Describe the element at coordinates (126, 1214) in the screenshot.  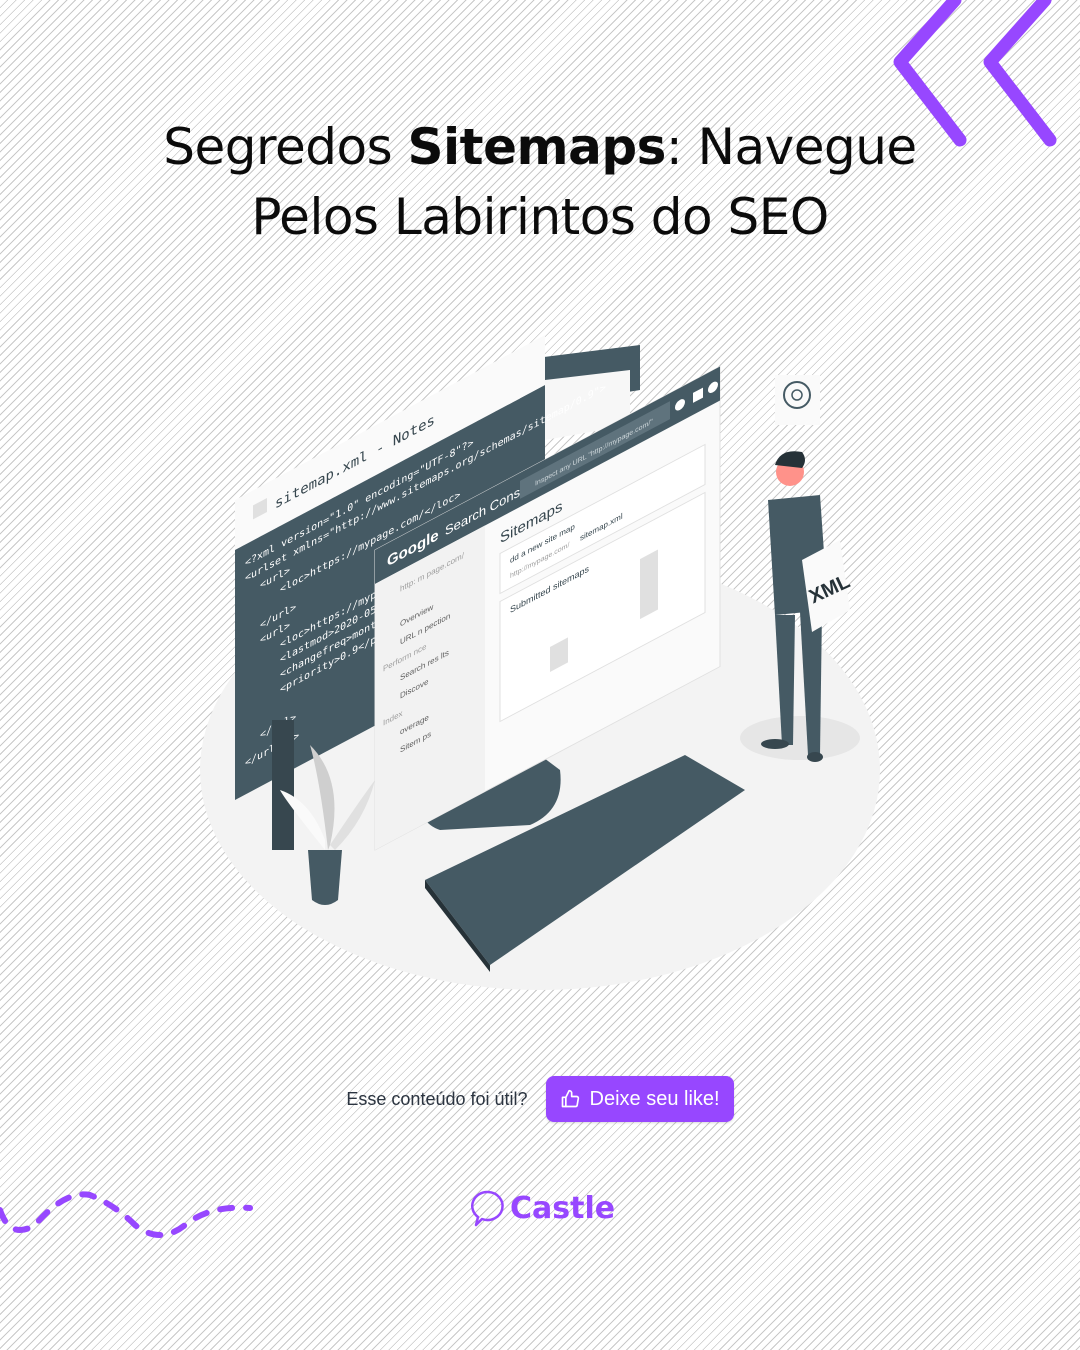
I see `dashed-wave-decoration` at that location.